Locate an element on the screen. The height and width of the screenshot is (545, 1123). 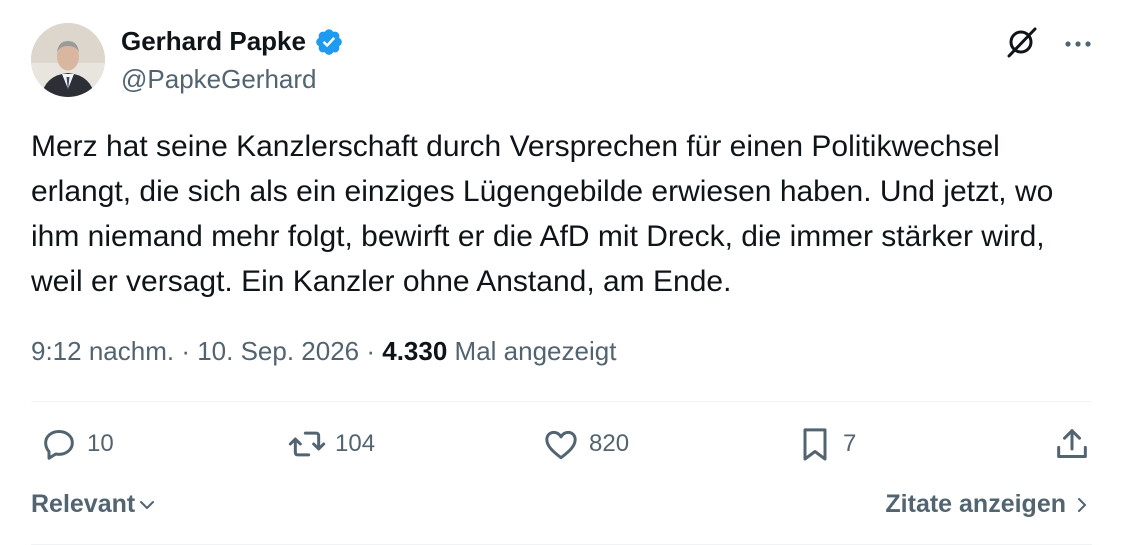
bookmark-icon is located at coordinates (815, 444).